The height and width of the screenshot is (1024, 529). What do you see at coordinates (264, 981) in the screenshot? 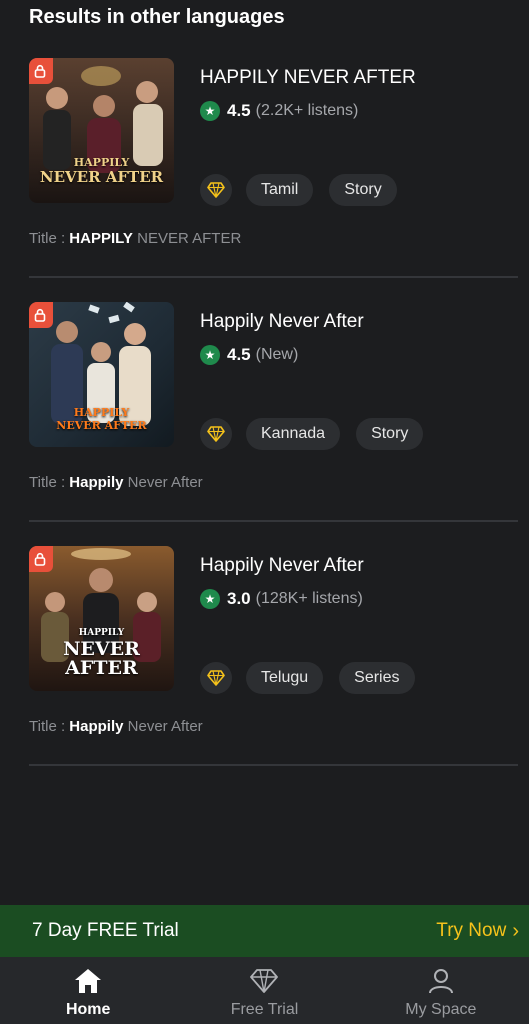
I see `diamond-icon` at bounding box center [264, 981].